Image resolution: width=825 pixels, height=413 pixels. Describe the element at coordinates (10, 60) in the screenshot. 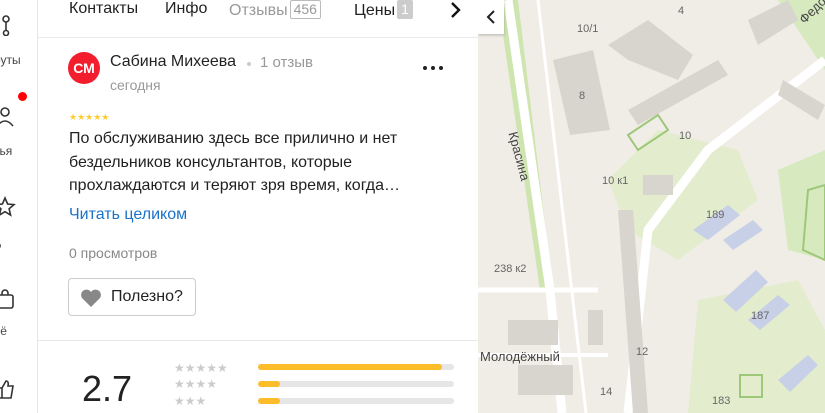

I see `rail-label-routes: руты` at that location.